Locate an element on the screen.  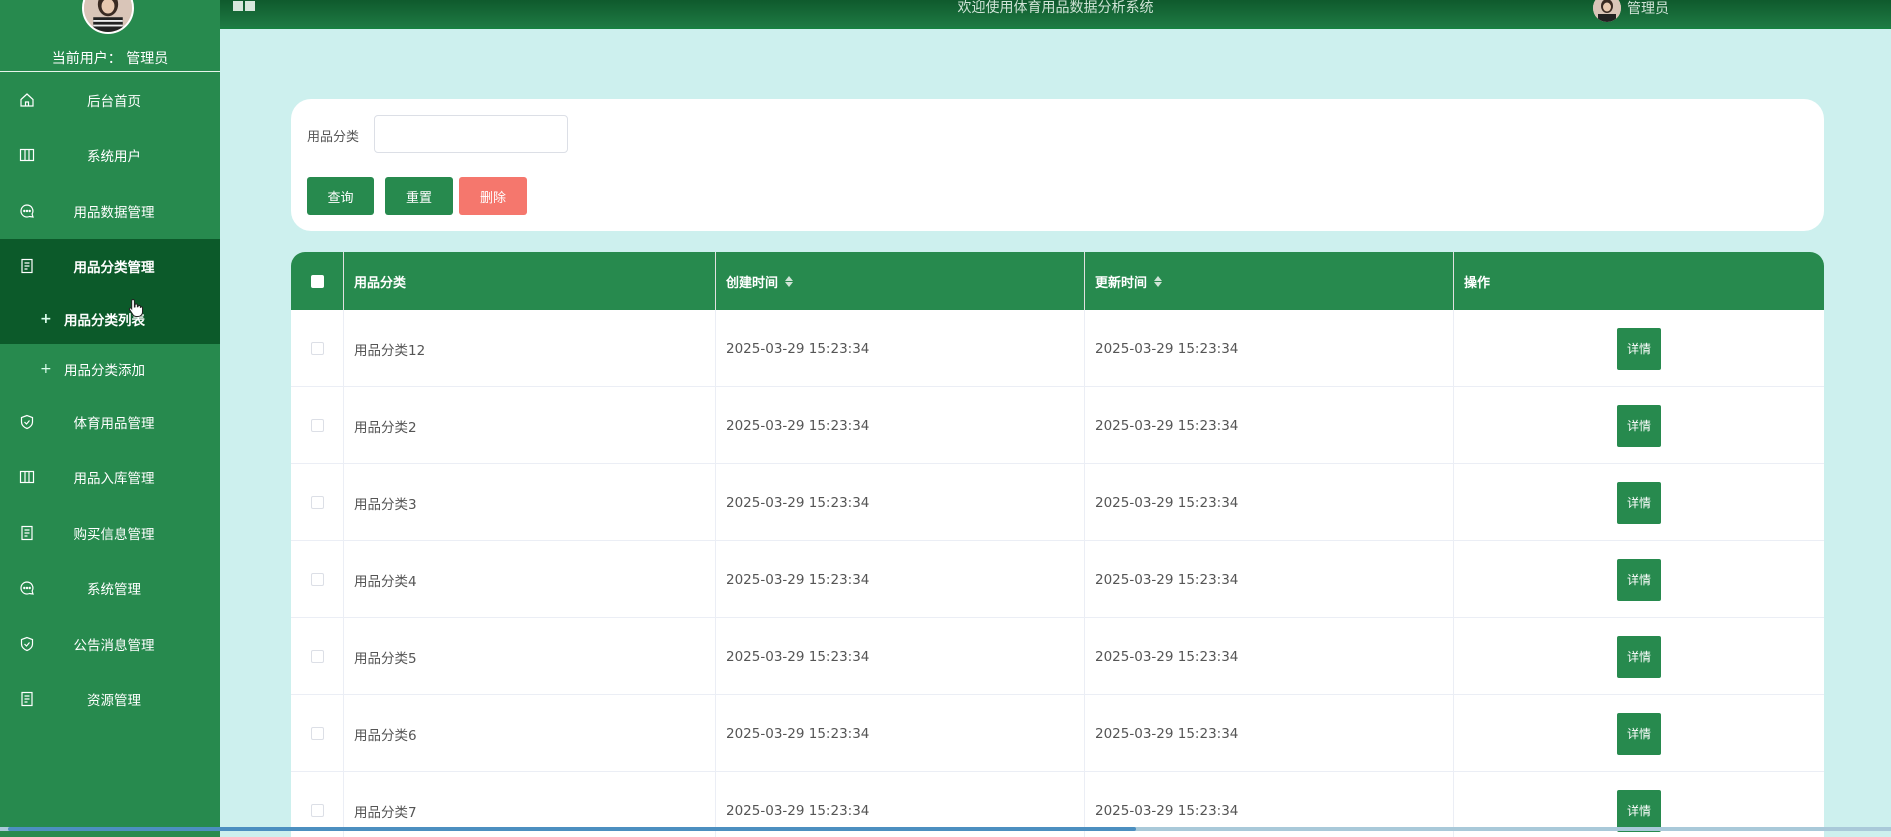
user-menu: 管理员 is located at coordinates (1631, 11).